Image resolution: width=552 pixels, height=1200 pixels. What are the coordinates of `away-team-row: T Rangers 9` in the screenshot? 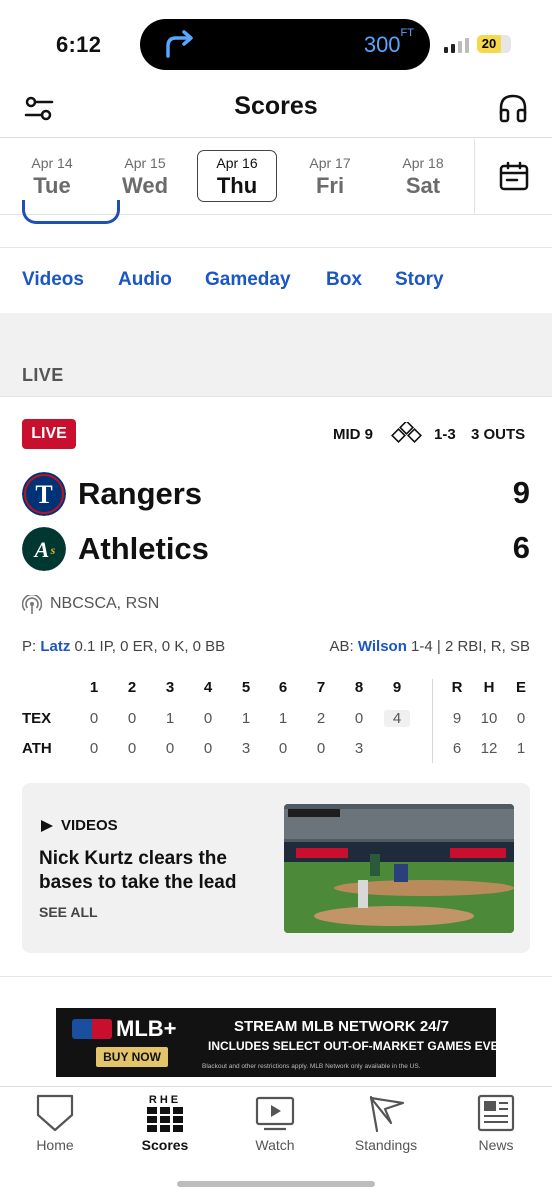 It's located at (277, 494).